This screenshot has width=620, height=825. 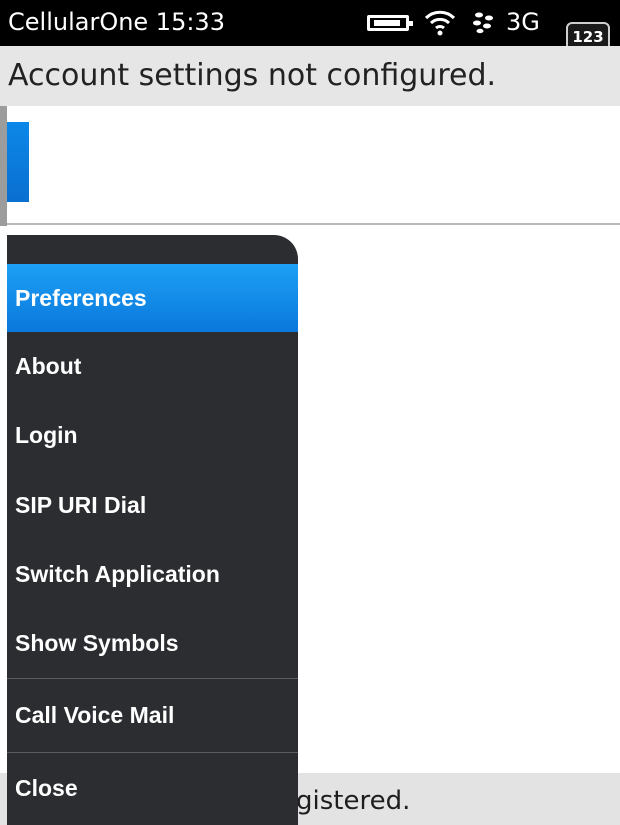 I want to click on banner-message: Account settings not configured., so click(x=252, y=75).